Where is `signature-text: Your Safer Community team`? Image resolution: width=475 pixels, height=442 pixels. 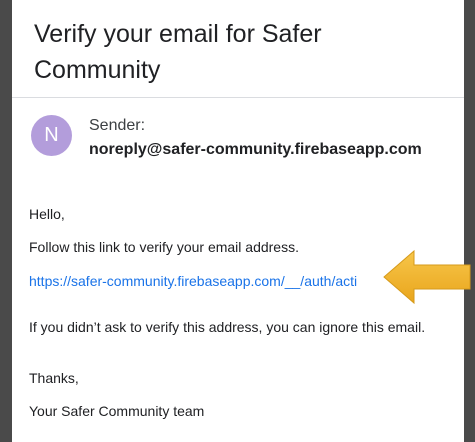
signature-text: Your Safer Community team is located at coordinates (117, 411).